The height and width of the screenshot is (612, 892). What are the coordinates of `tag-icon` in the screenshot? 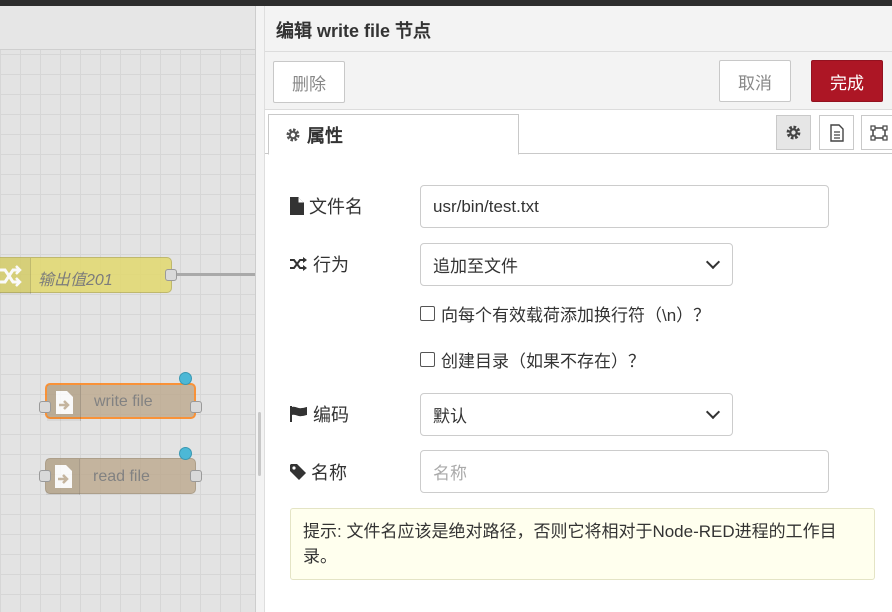 It's located at (298, 472).